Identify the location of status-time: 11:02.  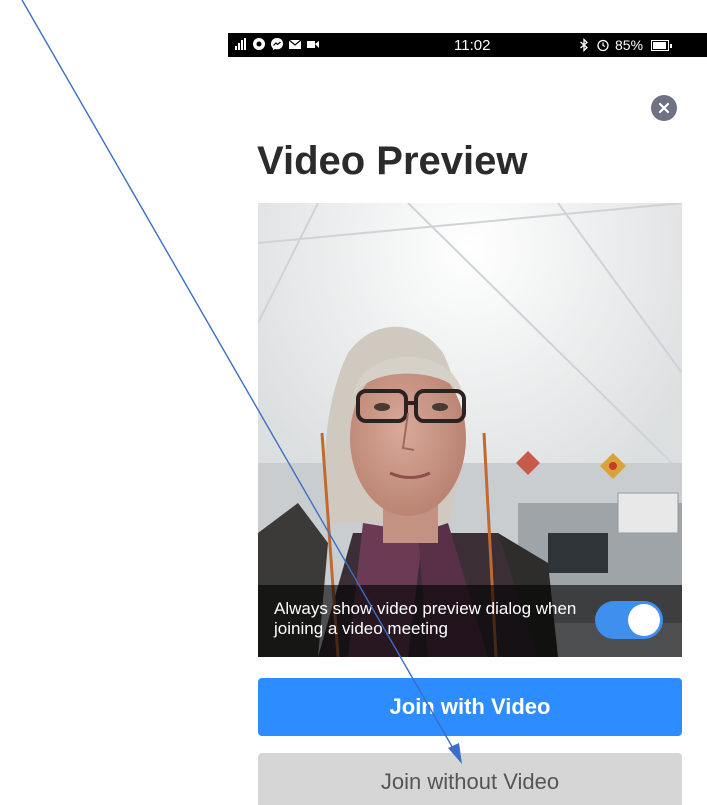
(472, 45).